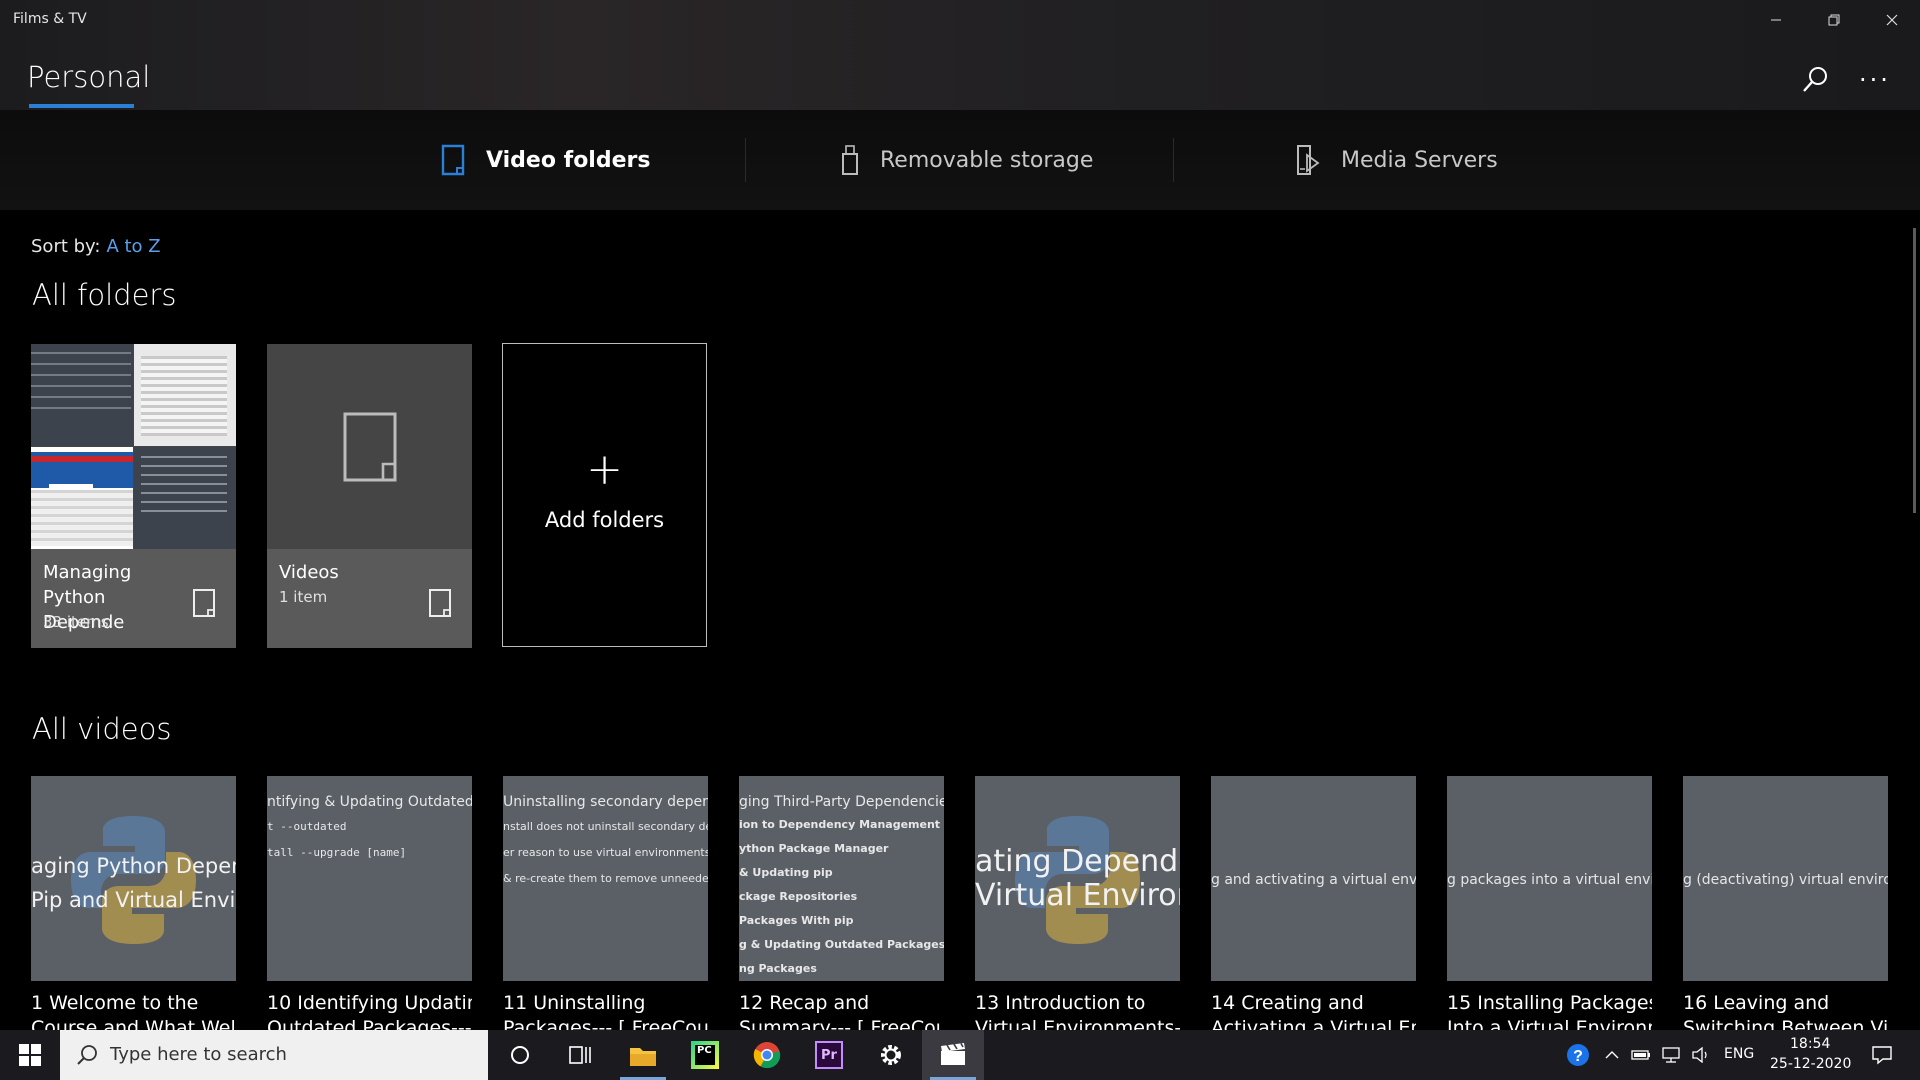 The width and height of the screenshot is (1920, 1080). What do you see at coordinates (1419, 160) in the screenshot?
I see `tab-label: Media Servers` at bounding box center [1419, 160].